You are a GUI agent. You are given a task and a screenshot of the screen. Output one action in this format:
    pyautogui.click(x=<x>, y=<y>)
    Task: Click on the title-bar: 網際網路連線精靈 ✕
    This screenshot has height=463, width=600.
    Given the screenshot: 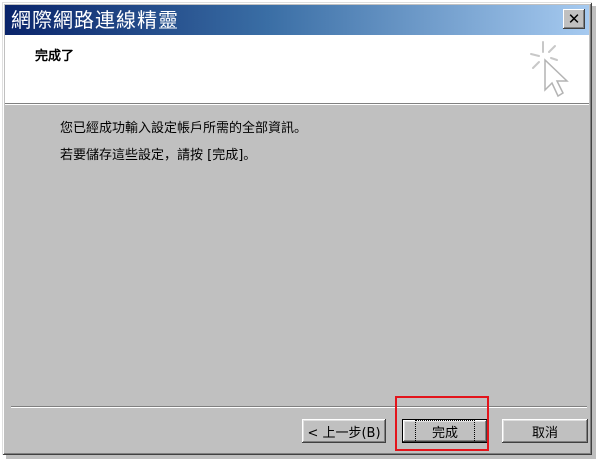 What is the action you would take?
    pyautogui.click(x=297, y=20)
    